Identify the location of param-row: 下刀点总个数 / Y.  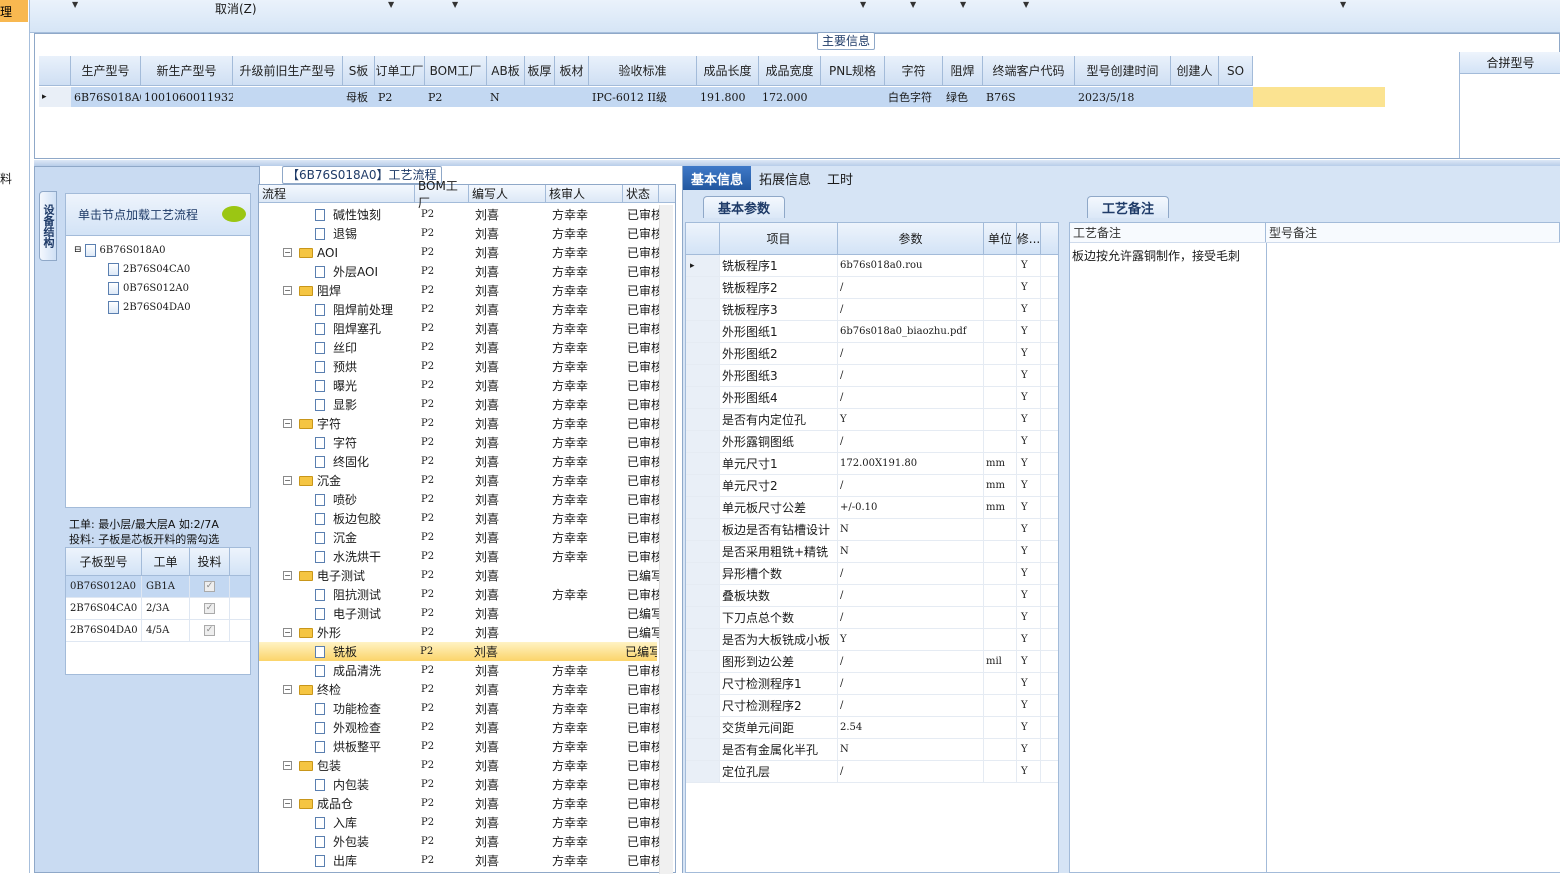
(872, 618).